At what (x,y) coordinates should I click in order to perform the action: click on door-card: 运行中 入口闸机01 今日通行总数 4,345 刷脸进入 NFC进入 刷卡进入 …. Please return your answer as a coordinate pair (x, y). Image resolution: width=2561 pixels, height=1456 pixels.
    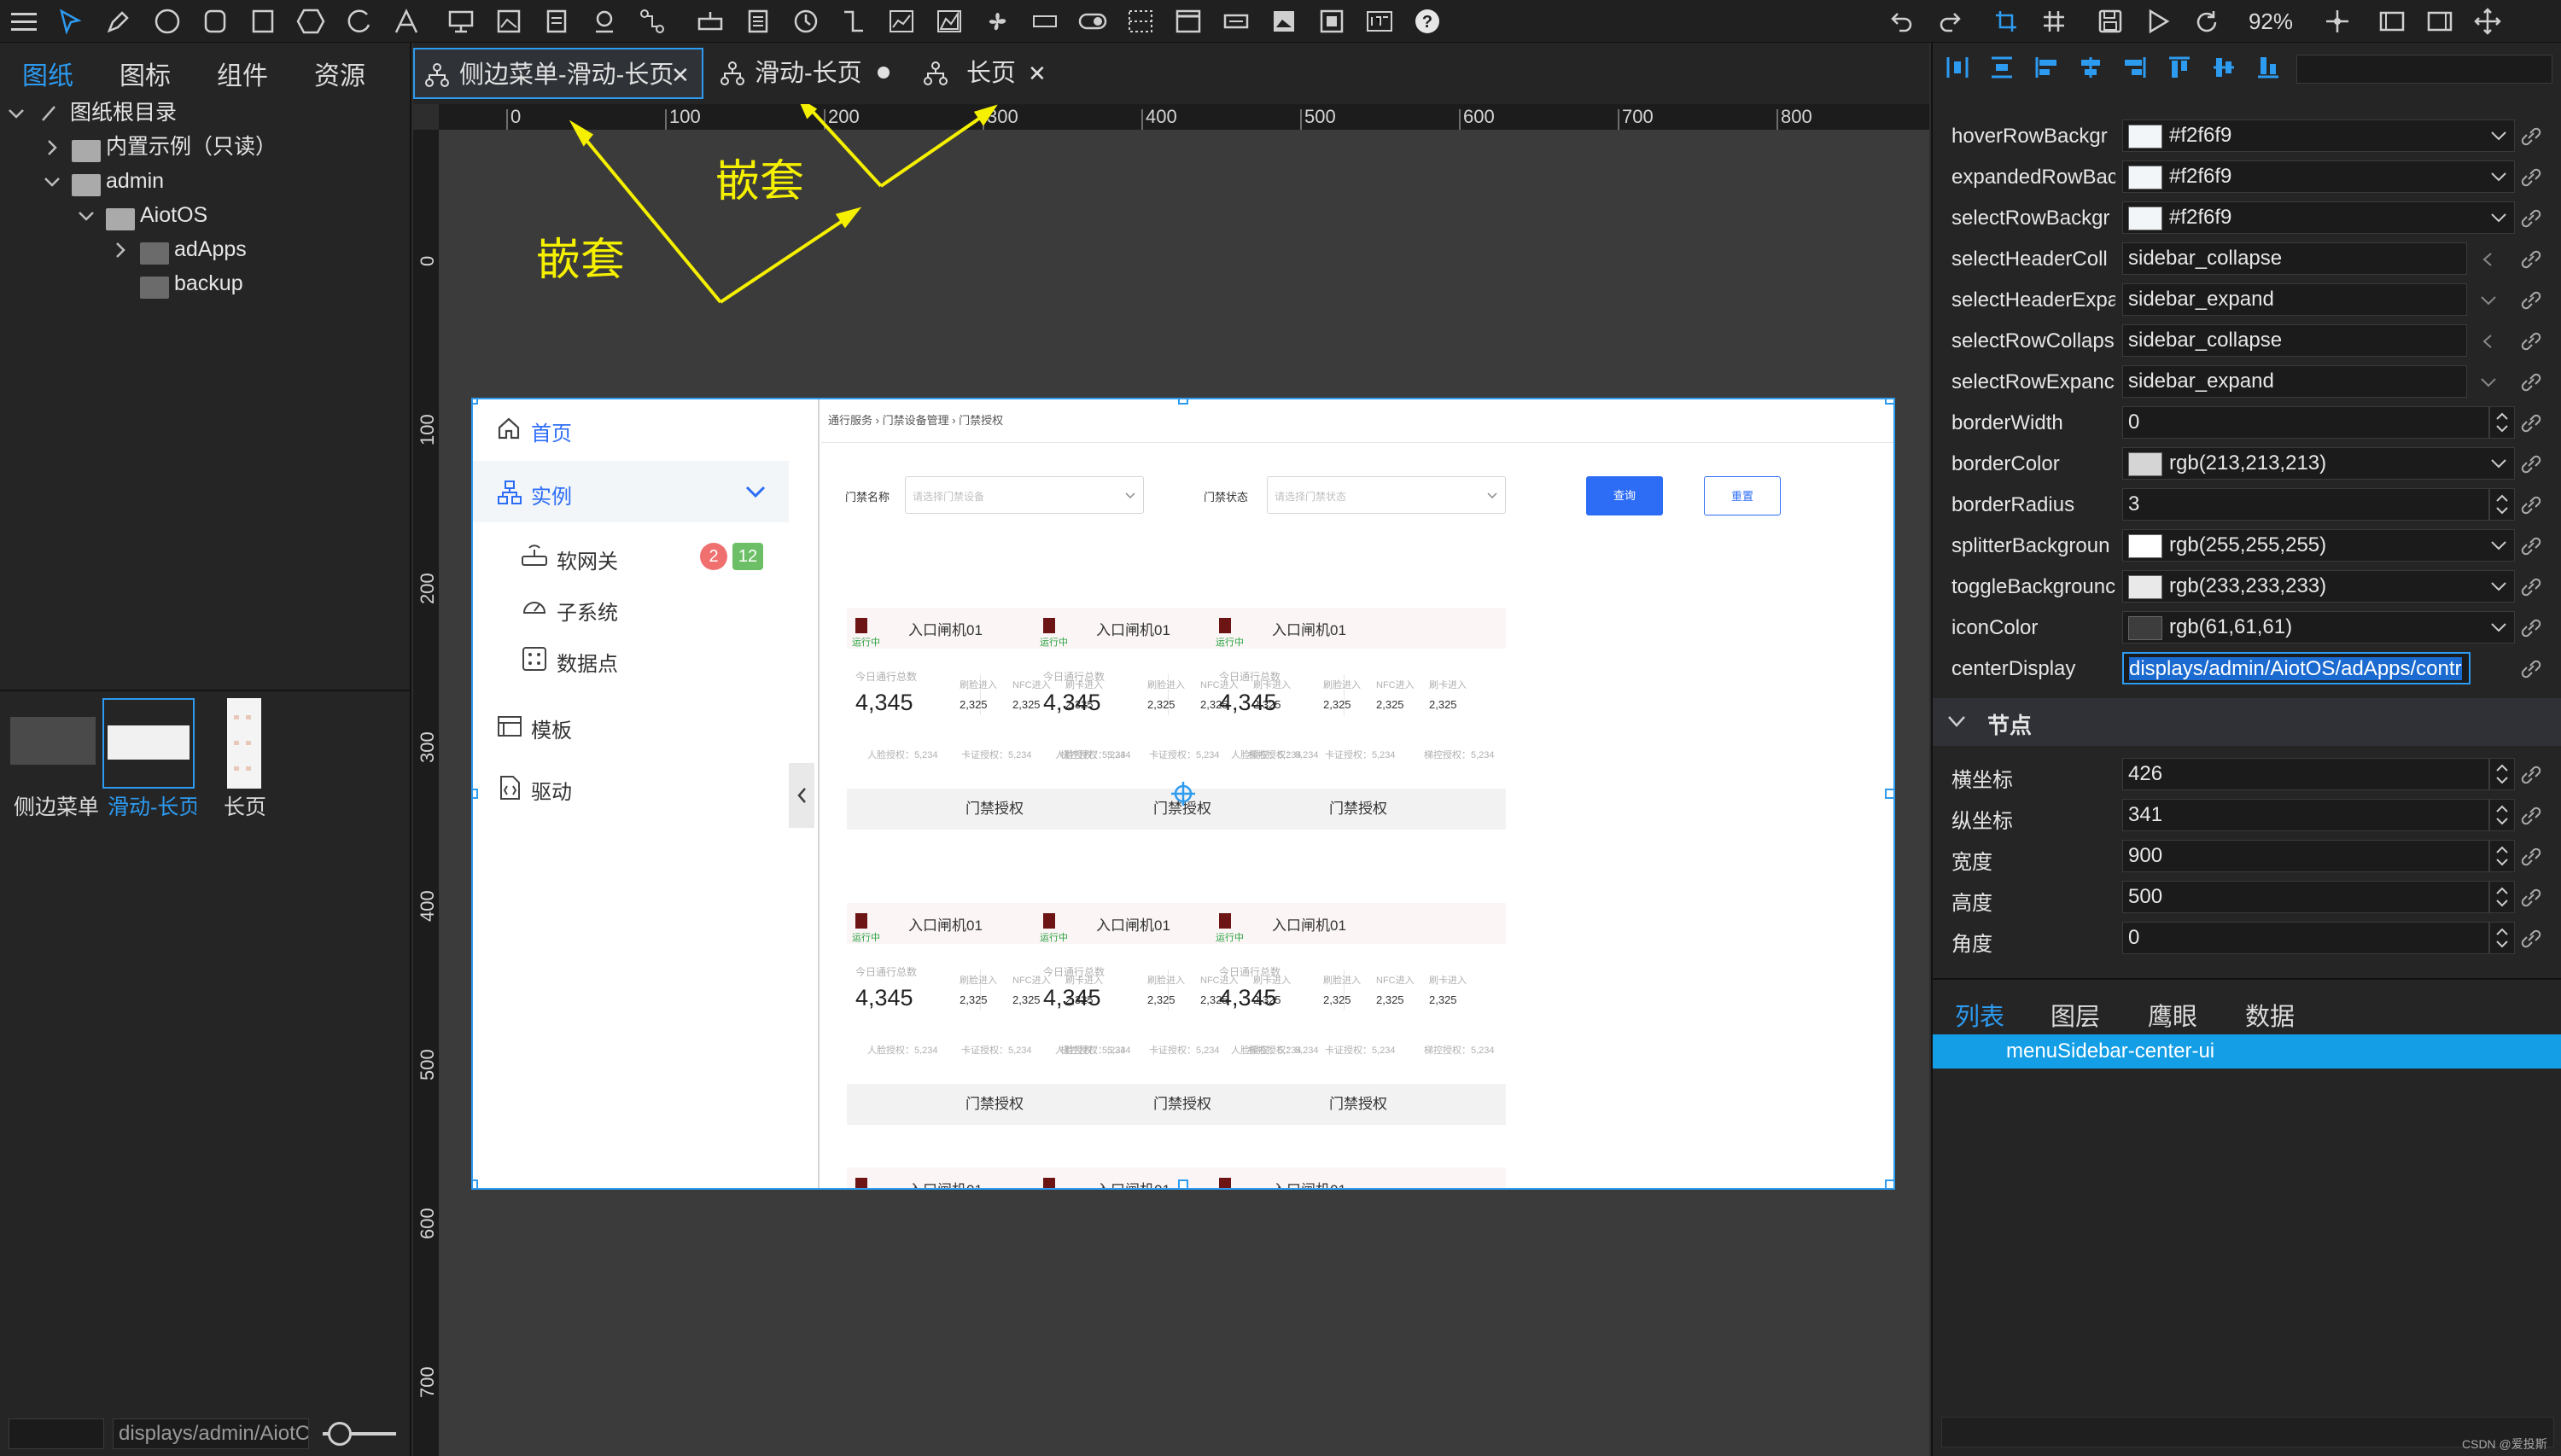
    Looking at the image, I should click on (1358, 1018).